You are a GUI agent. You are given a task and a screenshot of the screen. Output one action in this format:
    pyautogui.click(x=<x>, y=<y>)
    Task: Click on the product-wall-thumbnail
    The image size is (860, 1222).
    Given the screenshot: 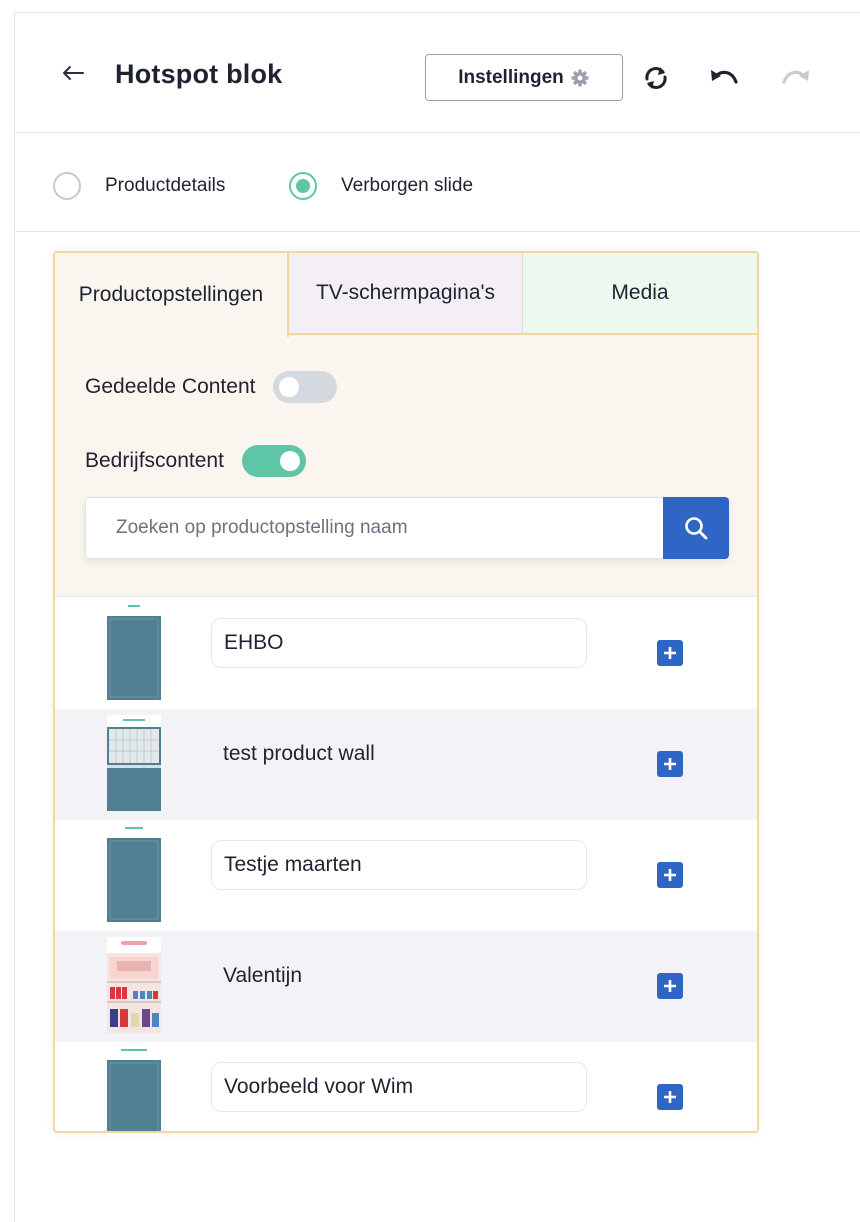 What is the action you would take?
    pyautogui.click(x=134, y=763)
    